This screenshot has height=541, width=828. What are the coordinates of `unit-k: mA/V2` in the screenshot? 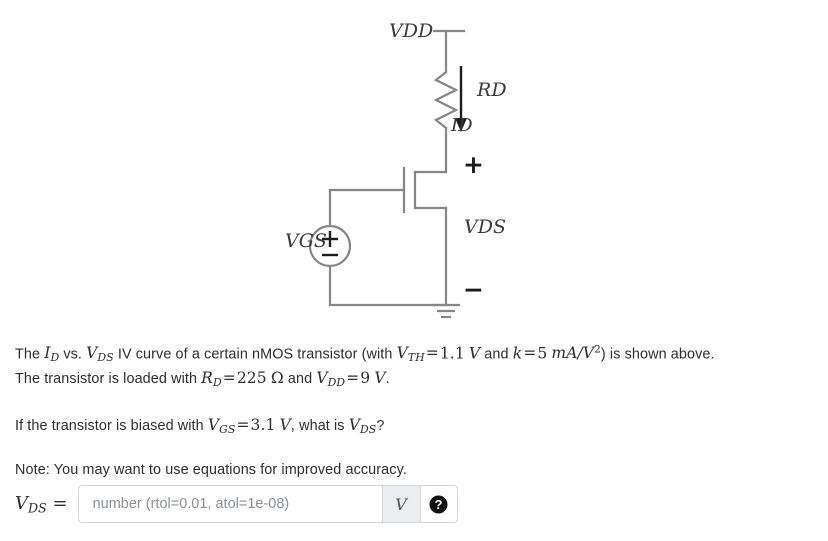 It's located at (576, 353).